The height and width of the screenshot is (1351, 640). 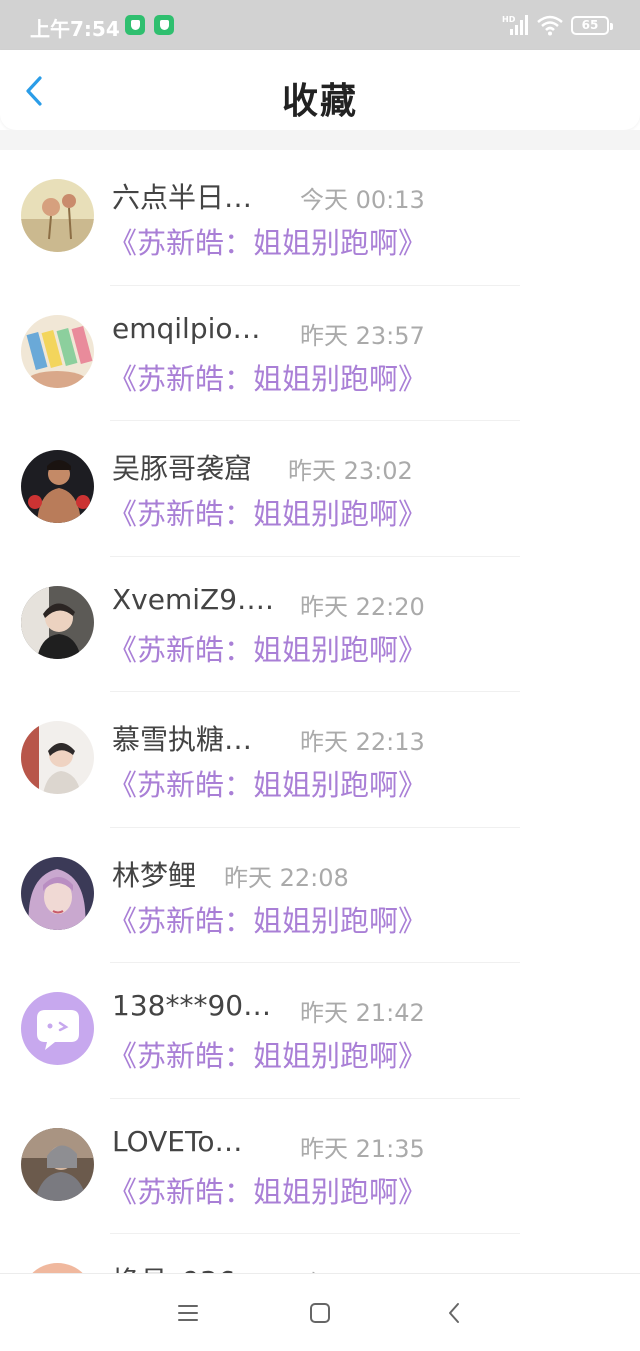 I want to click on item-username: 林梦鲤, so click(x=154, y=875).